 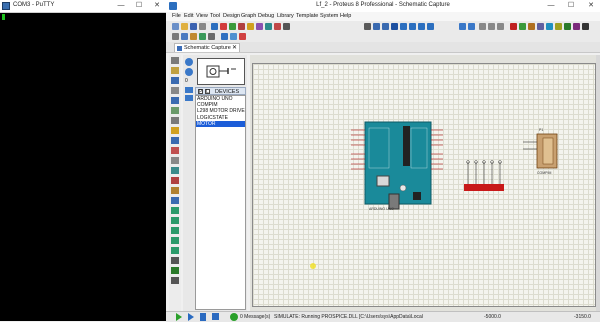 I want to click on menu-file: File, so click(x=176, y=16).